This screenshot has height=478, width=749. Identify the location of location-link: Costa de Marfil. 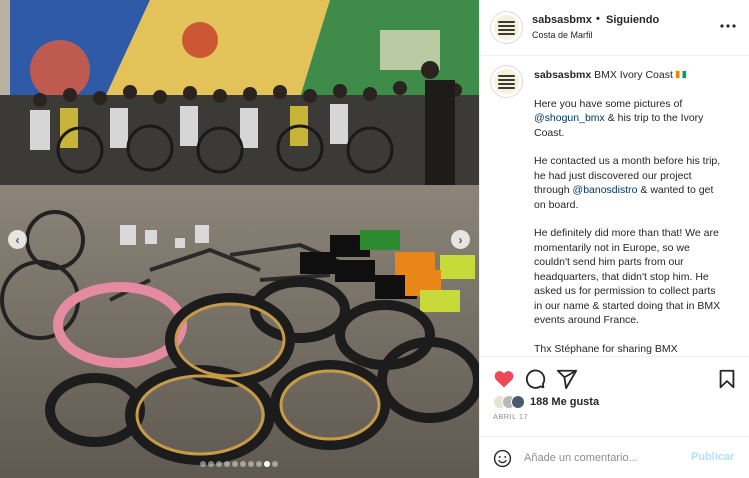
(562, 35).